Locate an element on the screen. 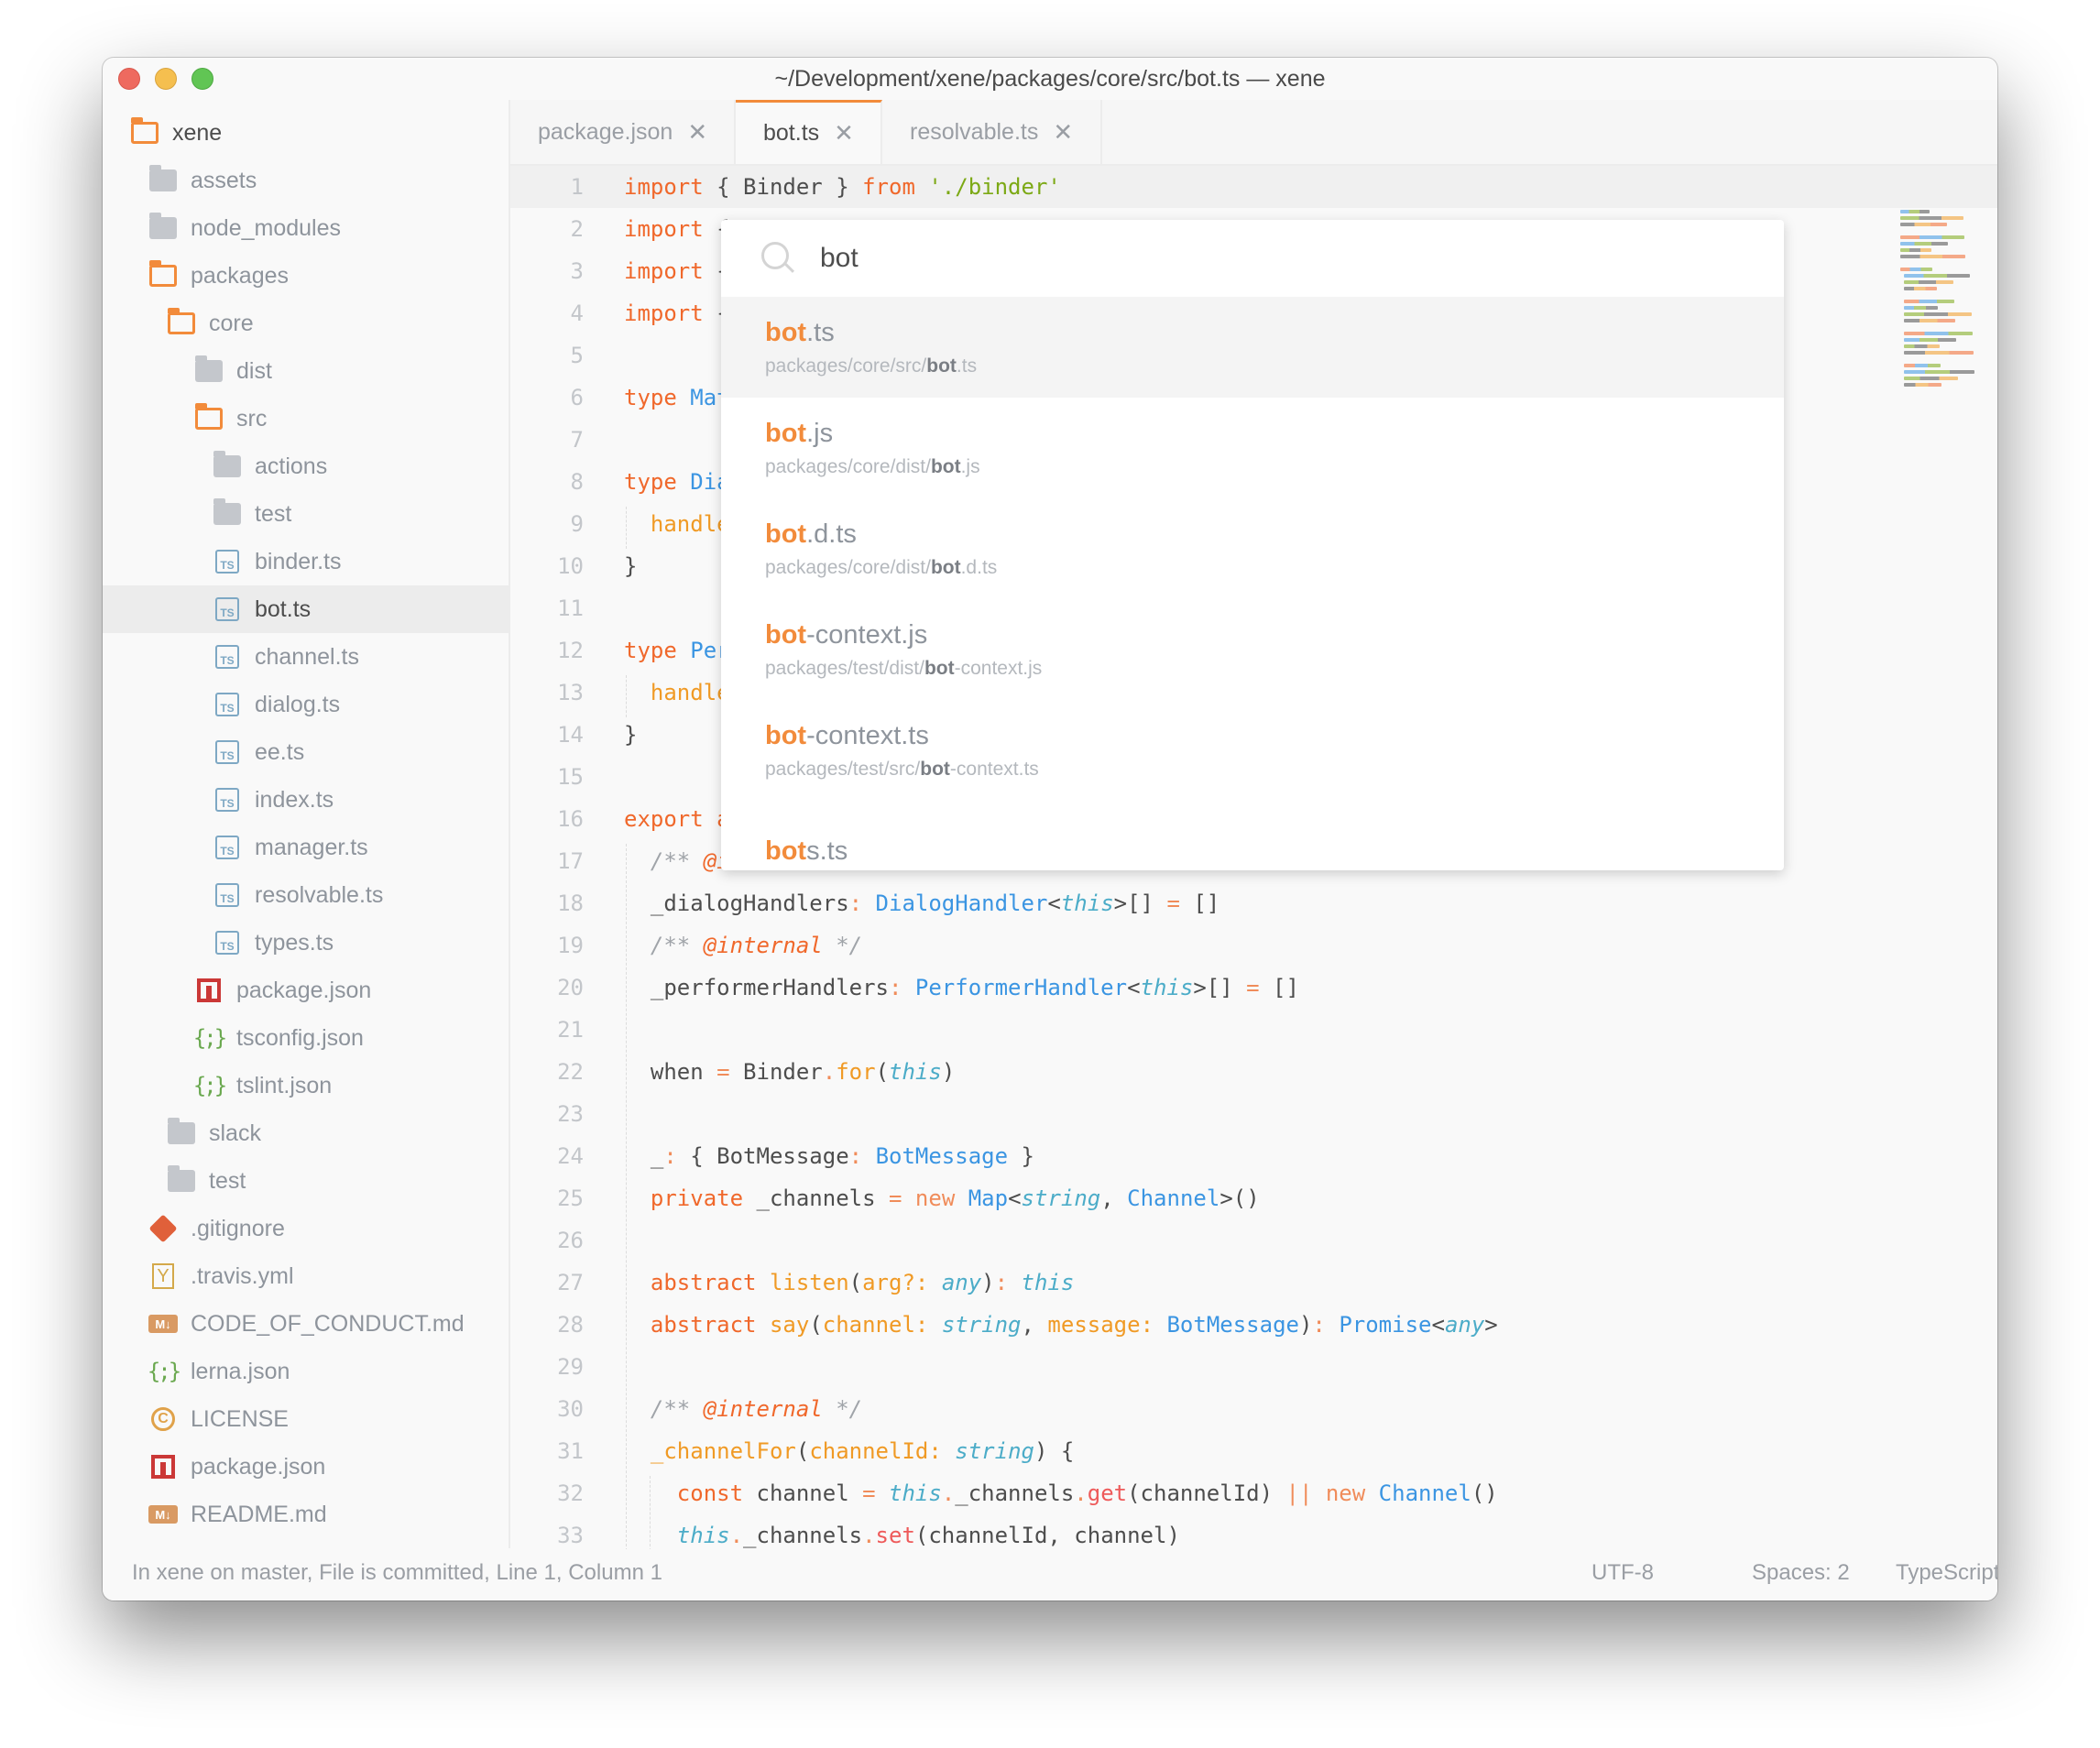 The image size is (2100, 1748). tree-file: M↓ README.md is located at coordinates (306, 1514).